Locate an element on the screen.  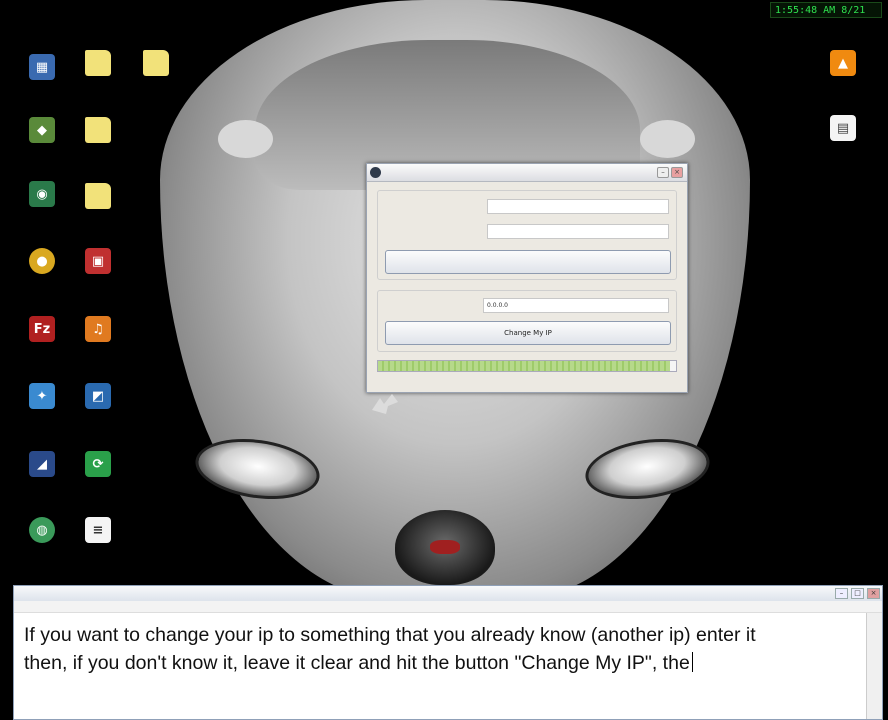
notepad-menubar is located at coordinates (448, 607).